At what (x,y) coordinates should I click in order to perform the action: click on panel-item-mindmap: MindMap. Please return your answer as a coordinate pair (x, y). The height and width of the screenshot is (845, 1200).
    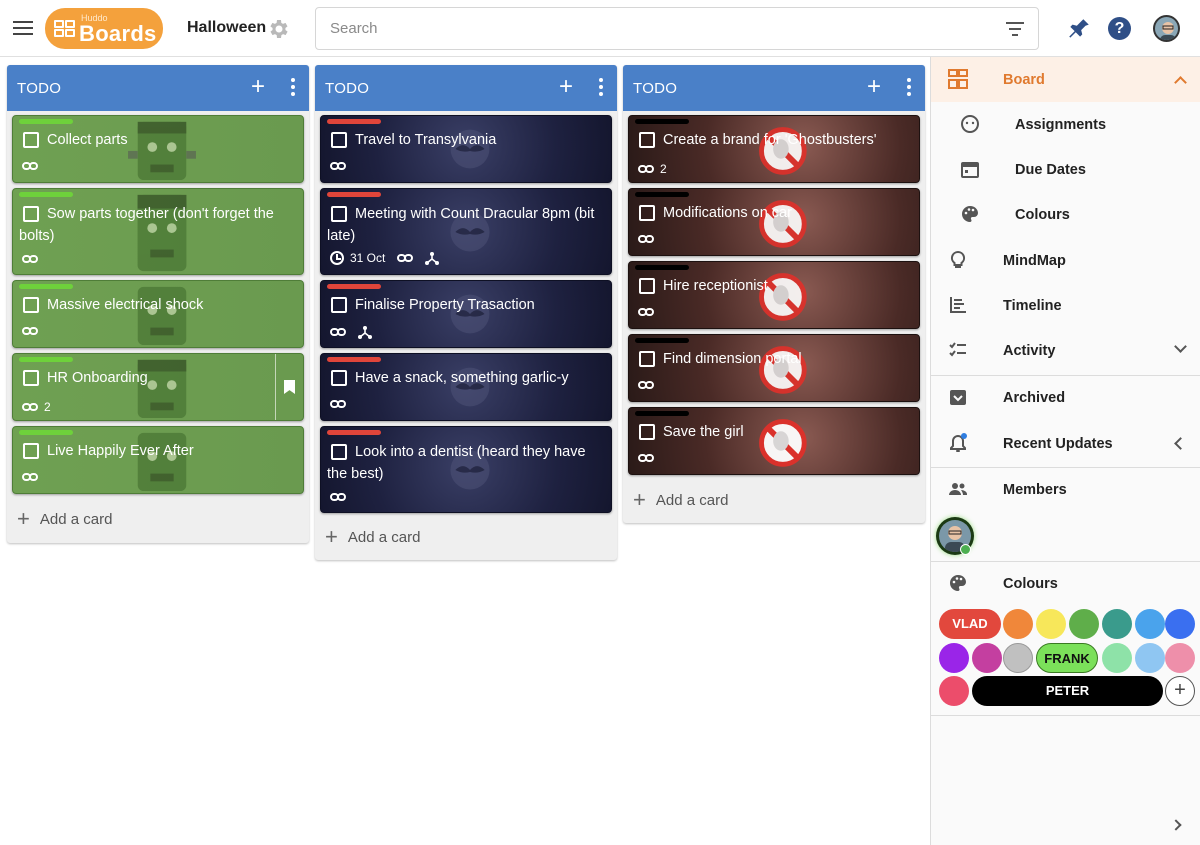
    Looking at the image, I should click on (1065, 260).